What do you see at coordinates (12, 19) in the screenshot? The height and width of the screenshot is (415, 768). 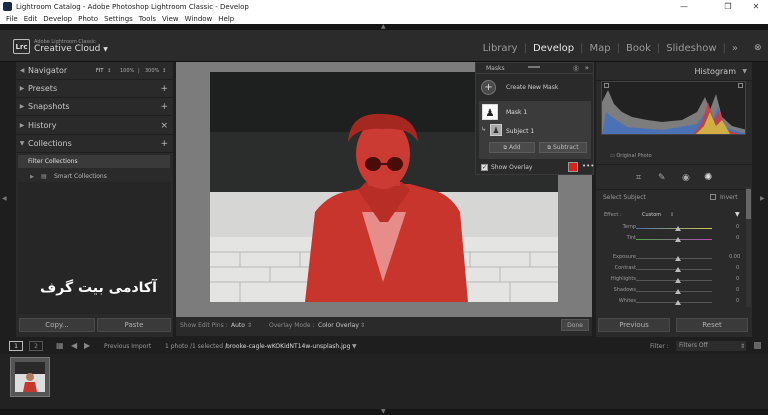 I see `menu-file: File` at bounding box center [12, 19].